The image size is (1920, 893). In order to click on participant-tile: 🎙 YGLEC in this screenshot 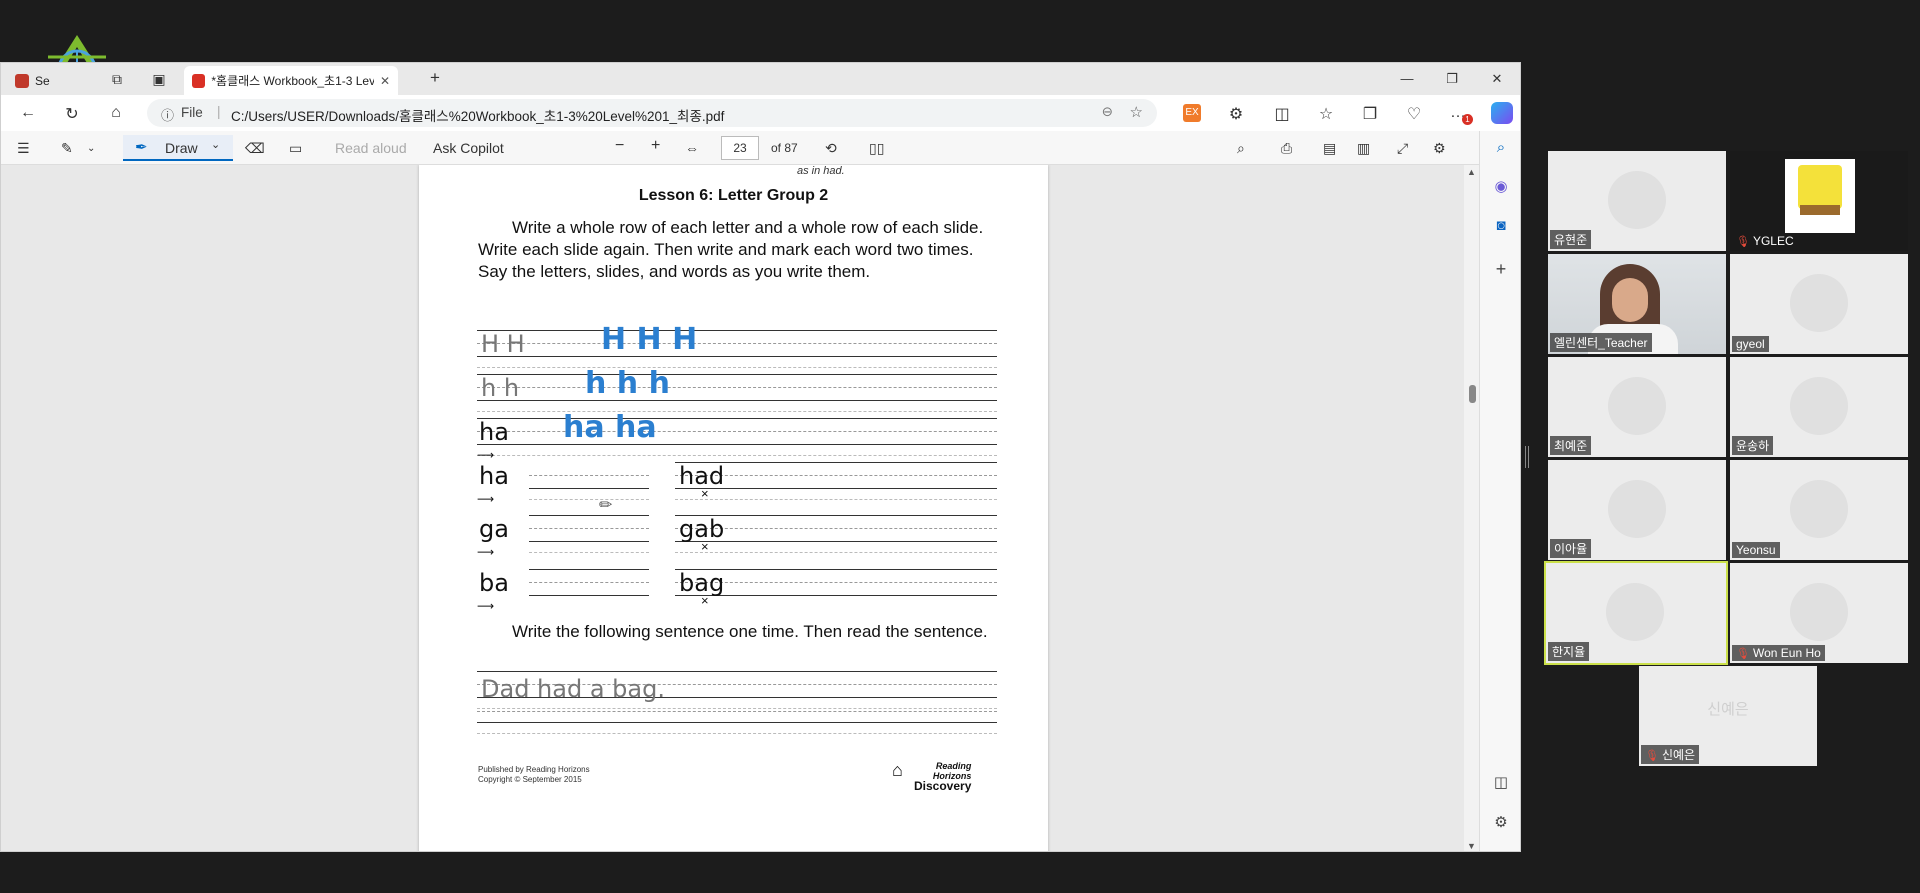, I will do `click(1819, 201)`.